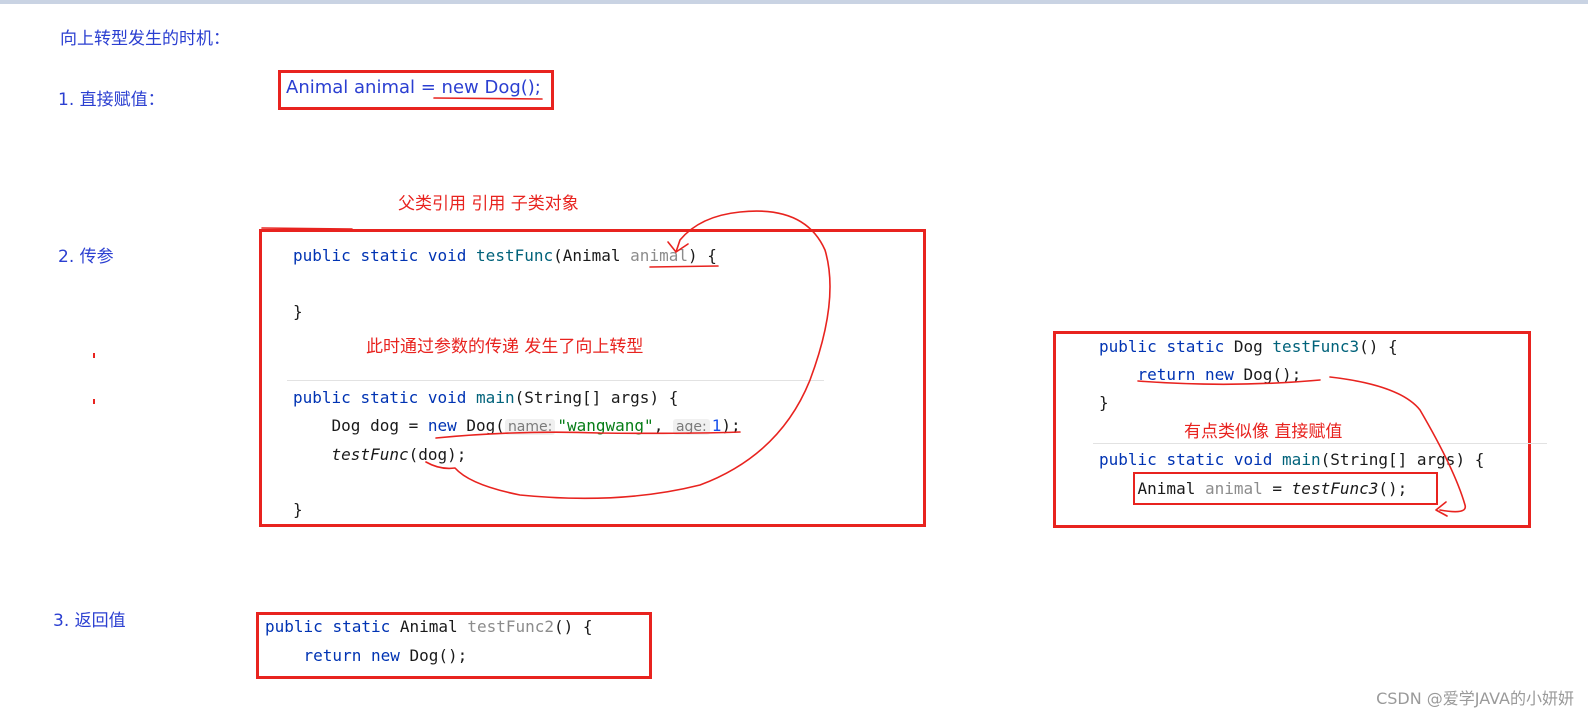  I want to click on annotation-upcast: 此时通过参数的传递 发生了向上转型, so click(505, 347).